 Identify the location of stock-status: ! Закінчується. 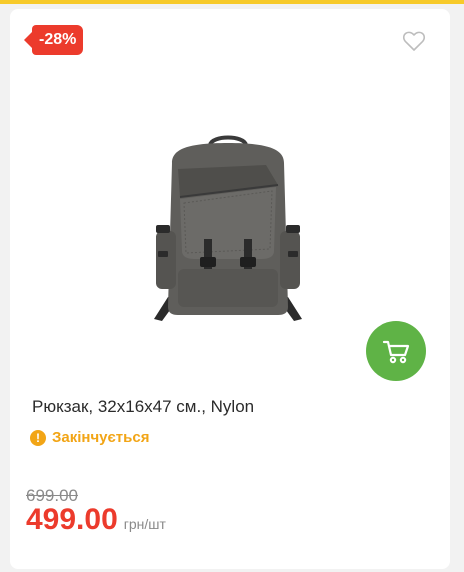
(89, 437).